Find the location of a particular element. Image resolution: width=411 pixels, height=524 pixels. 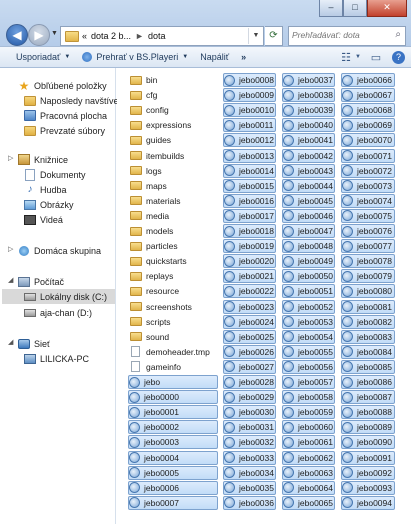

refresh-button: ⟳ is located at coordinates (274, 36).